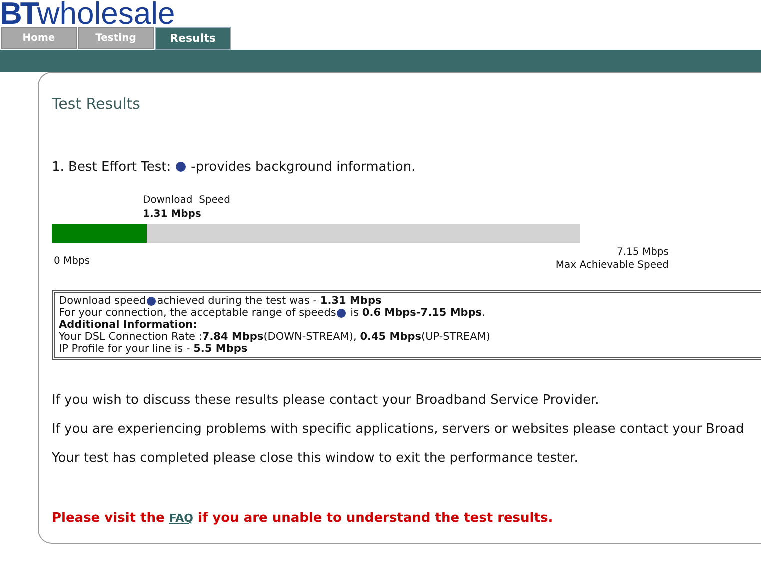 The image size is (761, 570). Describe the element at coordinates (181, 518) in the screenshot. I see `faq-link: FAQ` at that location.